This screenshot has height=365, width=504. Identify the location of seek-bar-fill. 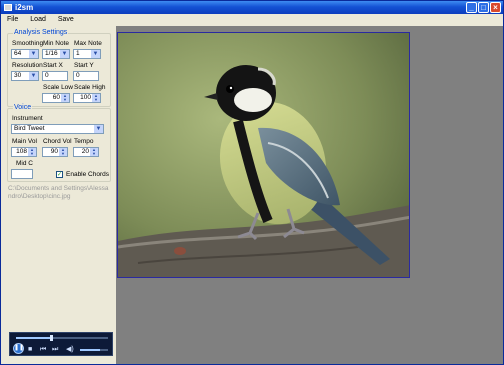
(33, 338).